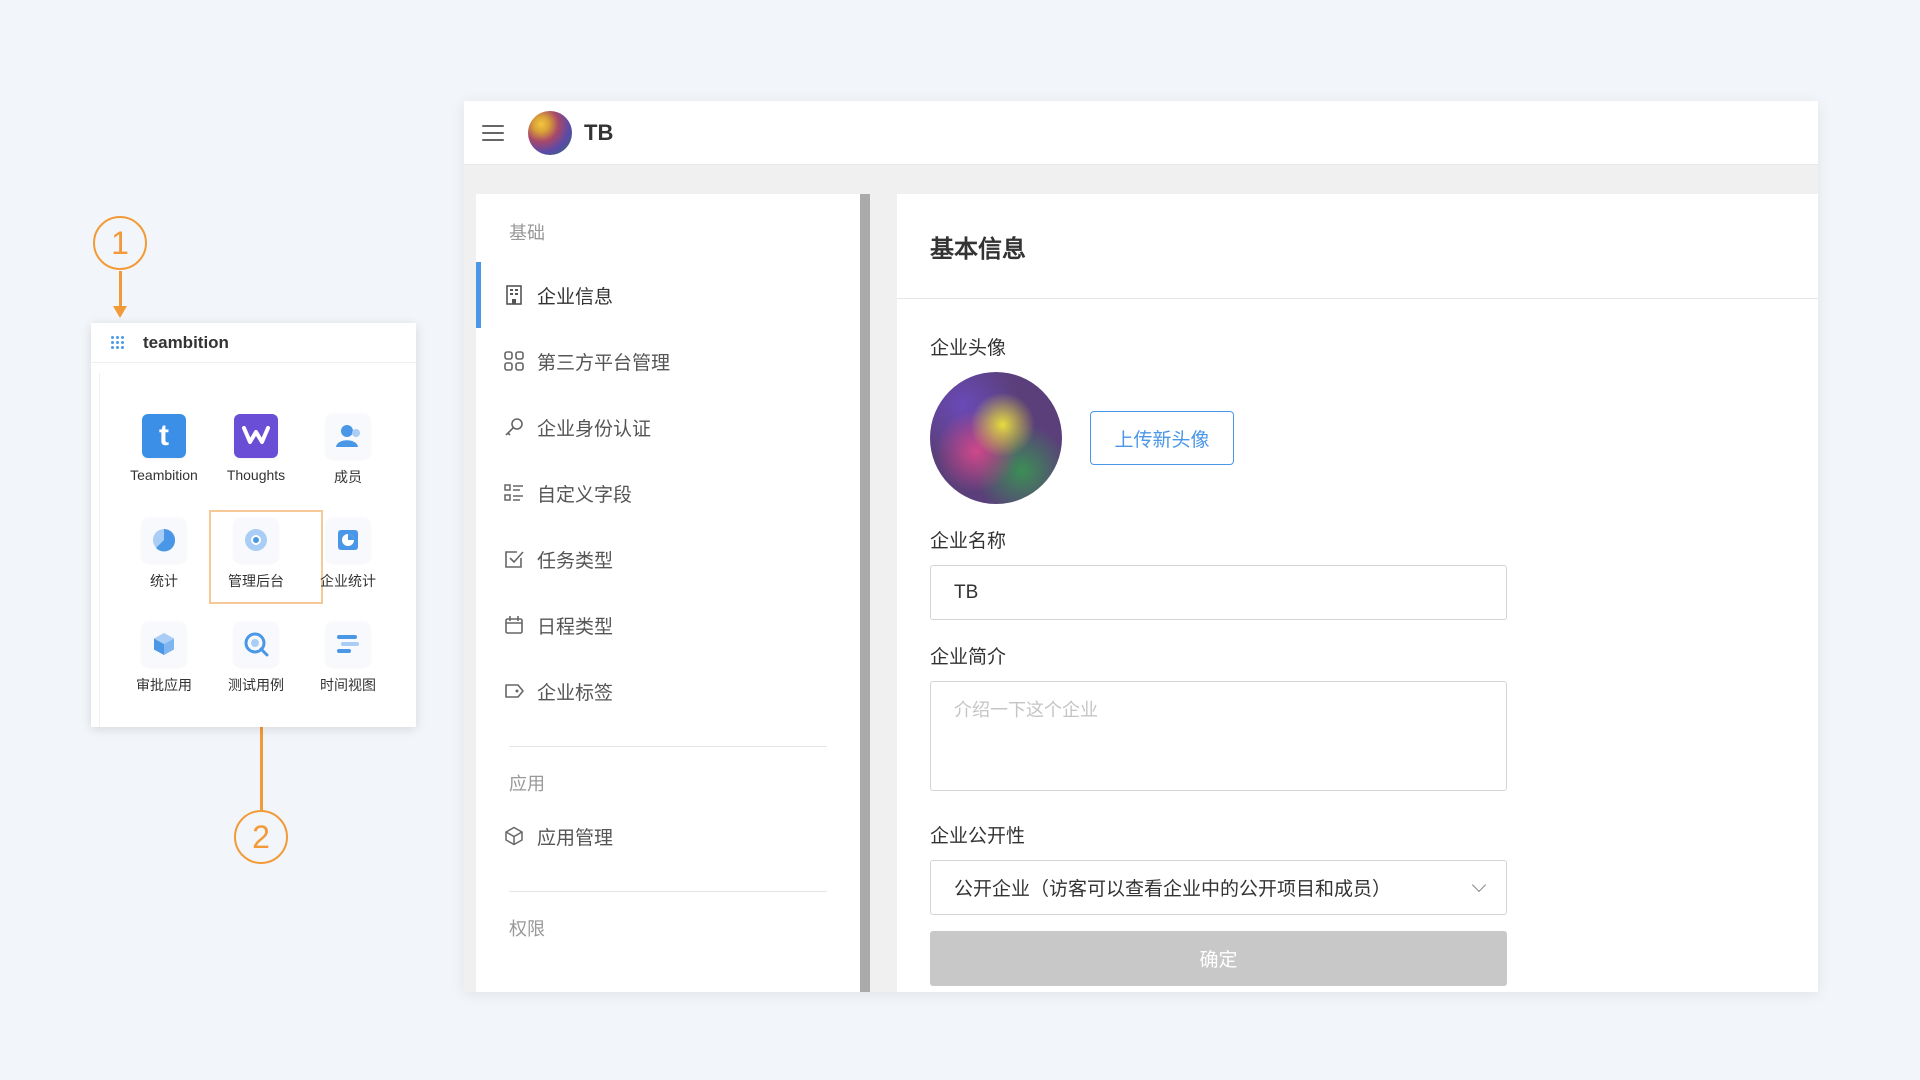  Describe the element at coordinates (594, 429) in the screenshot. I see `sidebar-item-label: 企业身份认证` at that location.